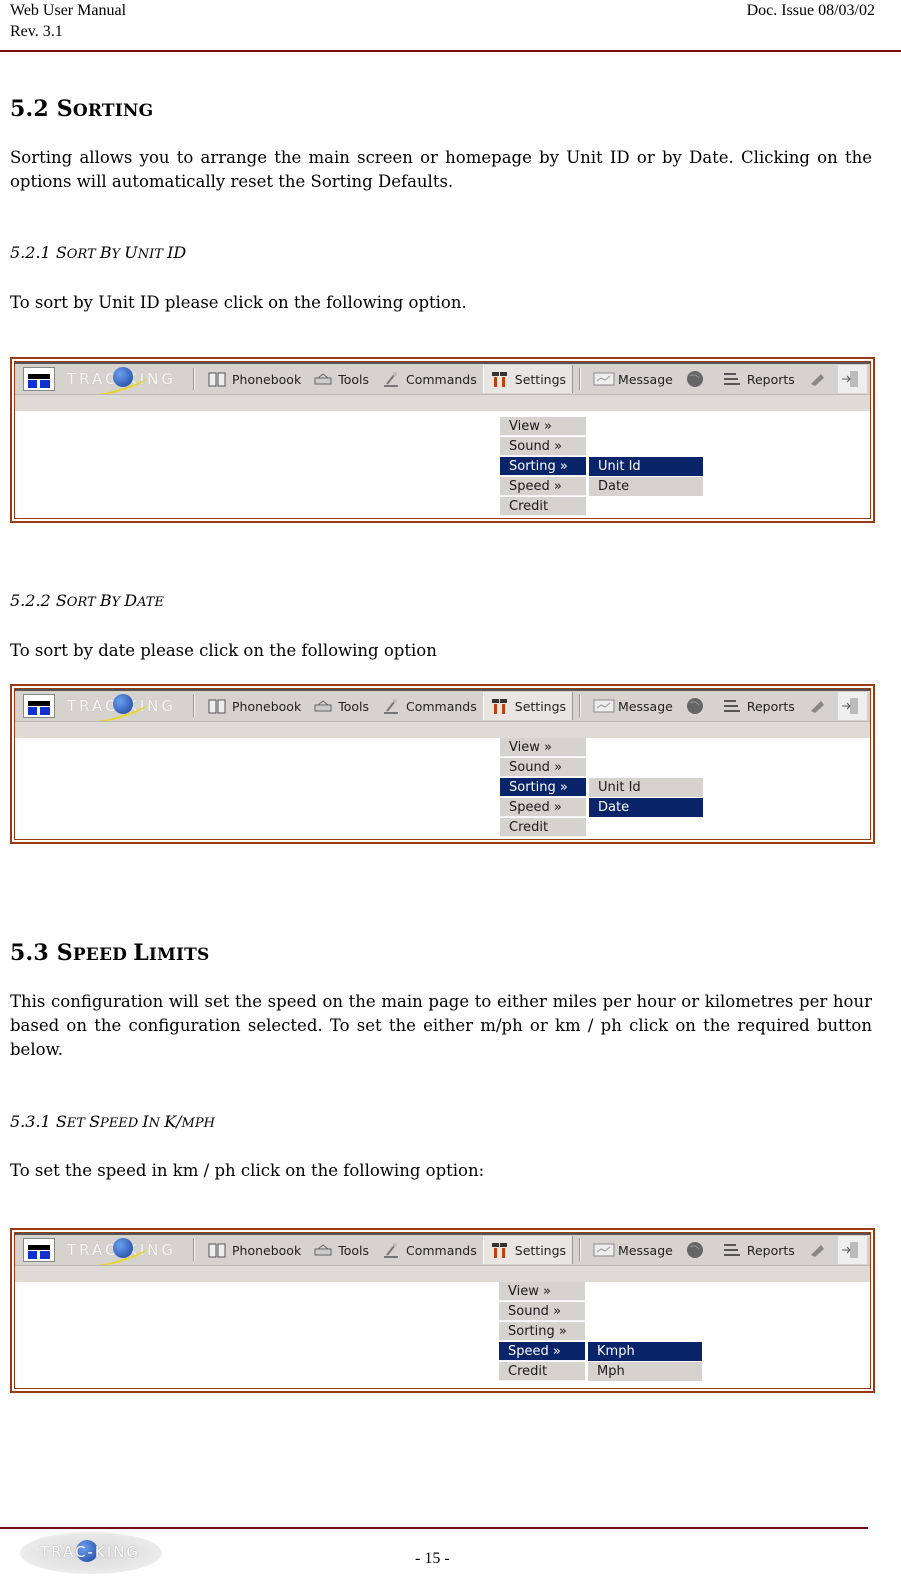 The image size is (901, 1593). Describe the element at coordinates (68, 10) in the screenshot. I see `doc-title: Web User Manual` at that location.